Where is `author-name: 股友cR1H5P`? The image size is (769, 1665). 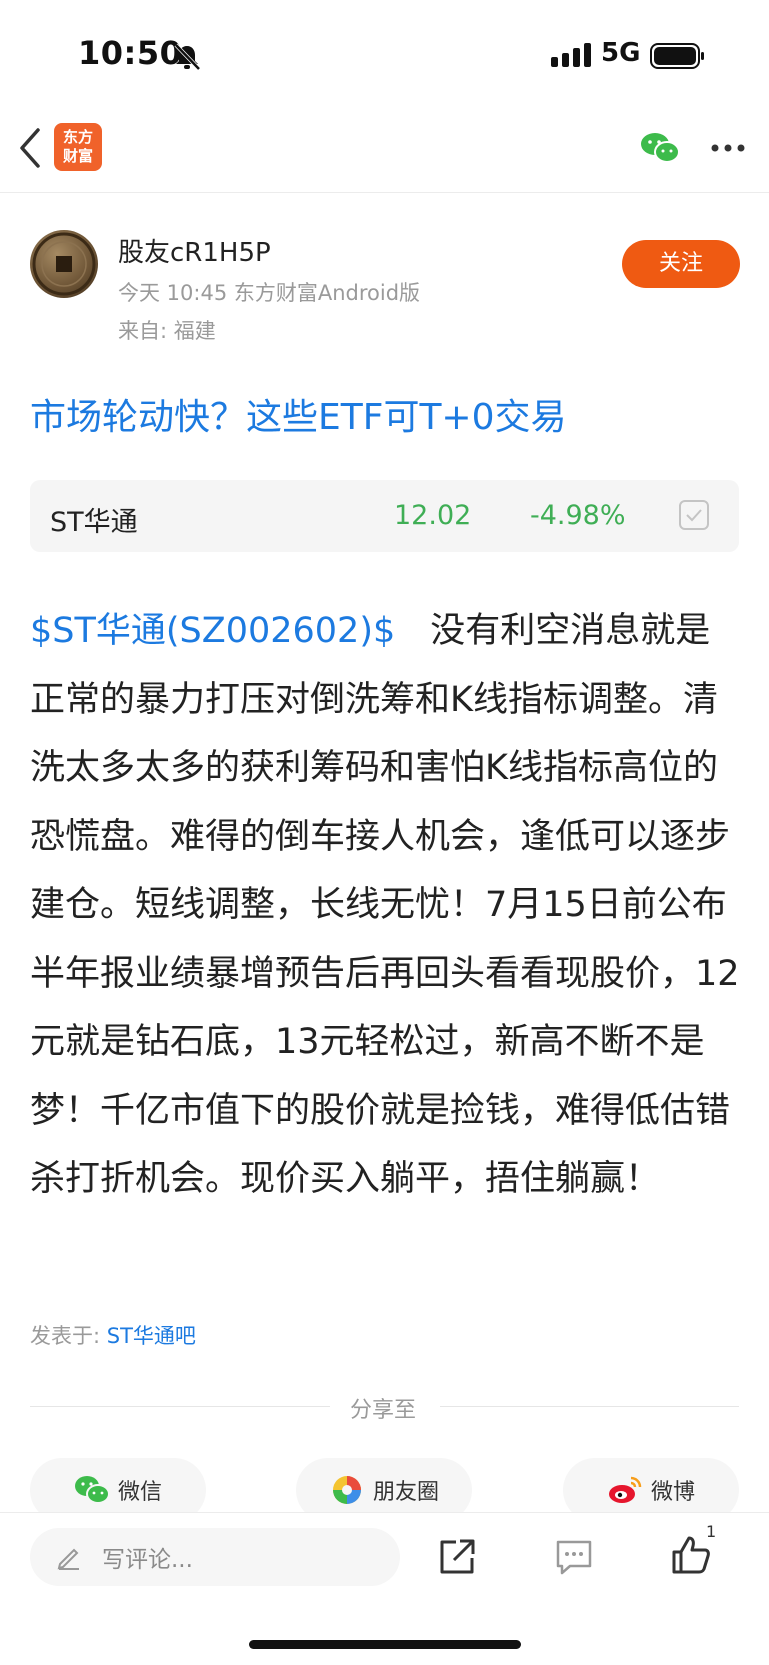
author-name: 股友cR1H5P is located at coordinates (194, 250).